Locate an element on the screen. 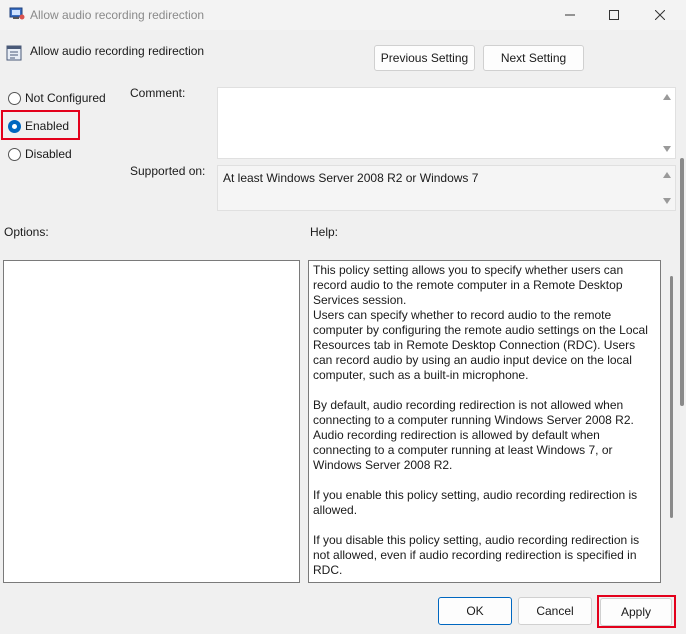 This screenshot has height=634, width=686. help-label: Help: is located at coordinates (324, 232).